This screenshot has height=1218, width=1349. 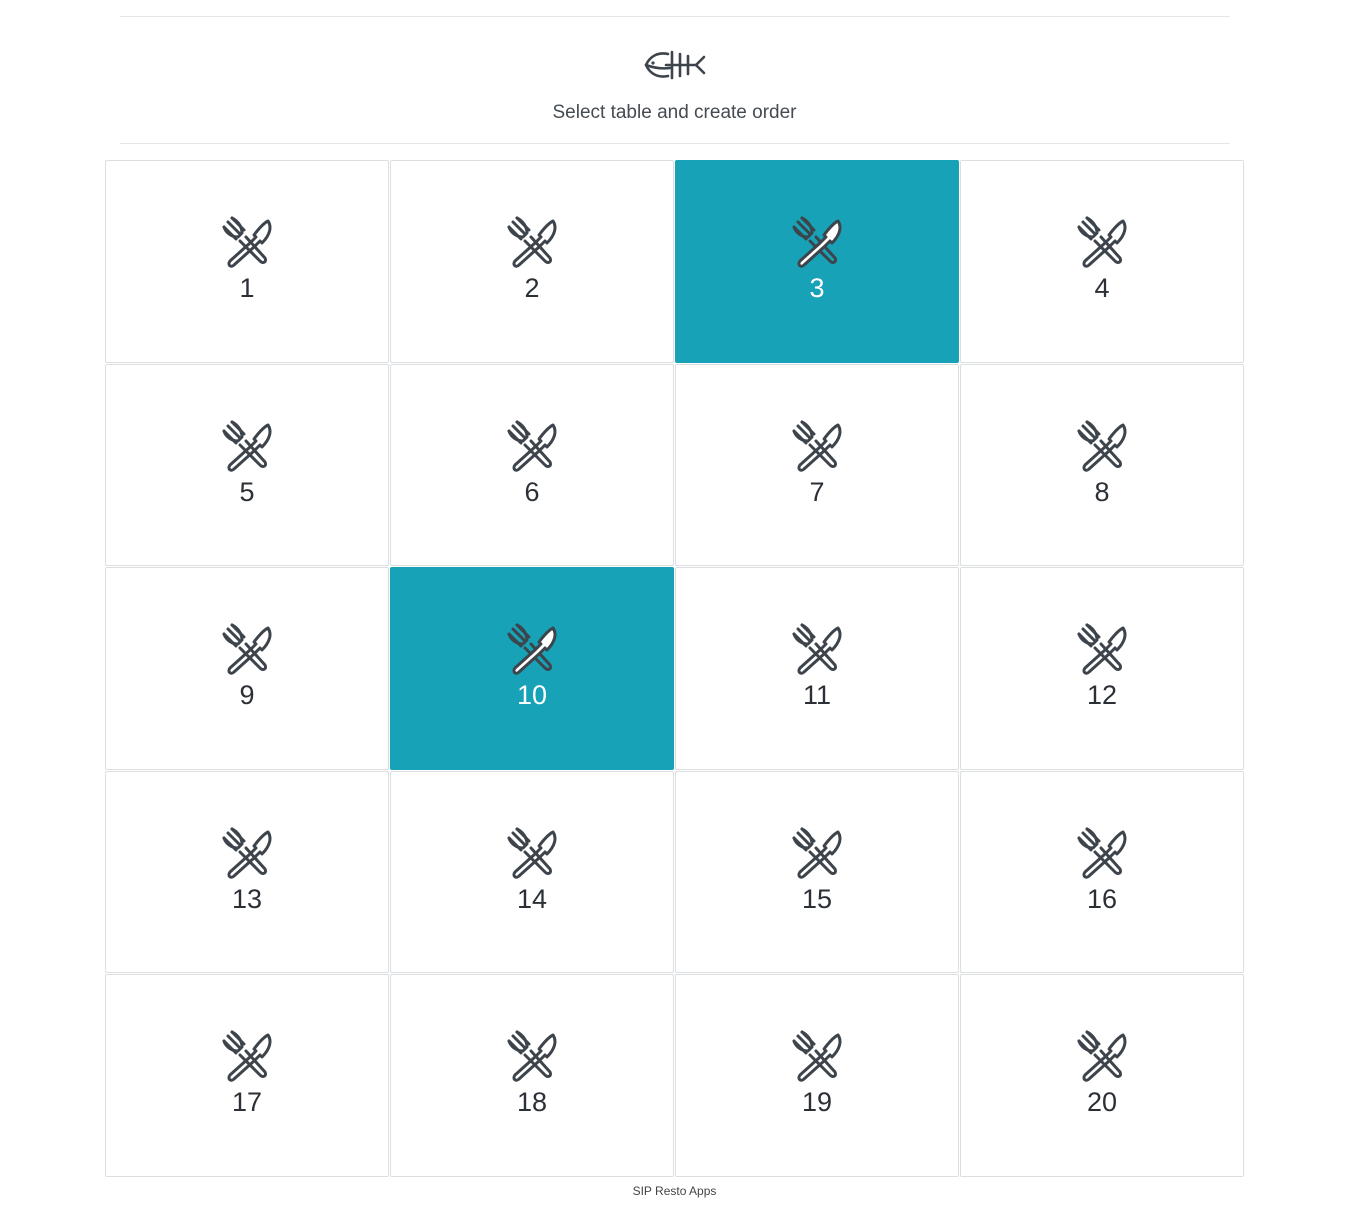 I want to click on table-card-7: 7, so click(x=817, y=465).